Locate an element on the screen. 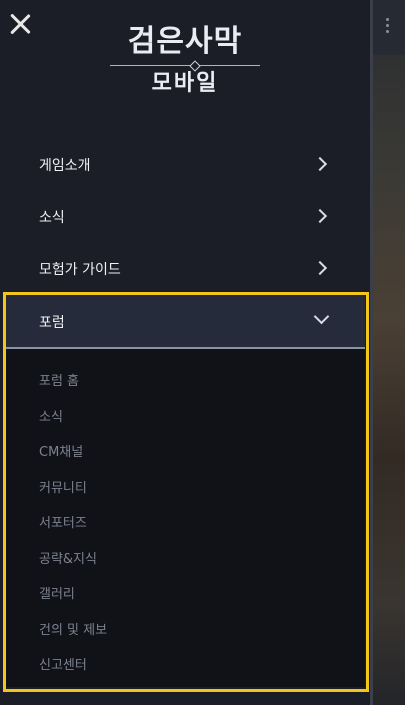  submenu-item-guides: 공략&지식 is located at coordinates (68, 557).